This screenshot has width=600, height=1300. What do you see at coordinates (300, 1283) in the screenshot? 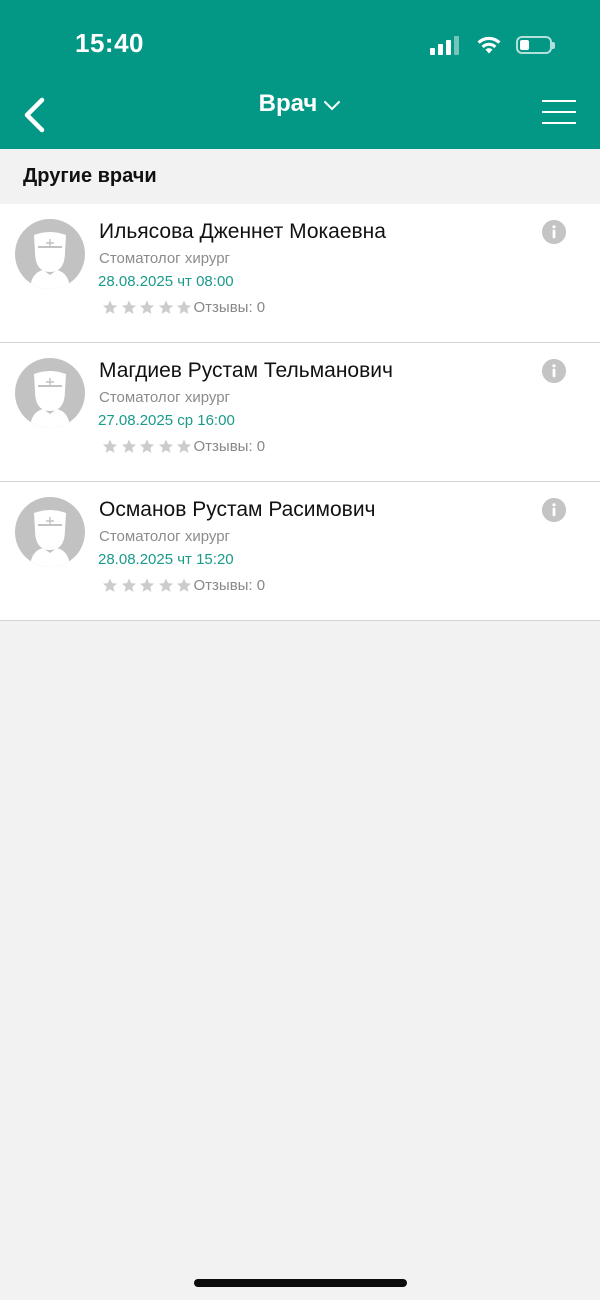
I see `home-indicator` at bounding box center [300, 1283].